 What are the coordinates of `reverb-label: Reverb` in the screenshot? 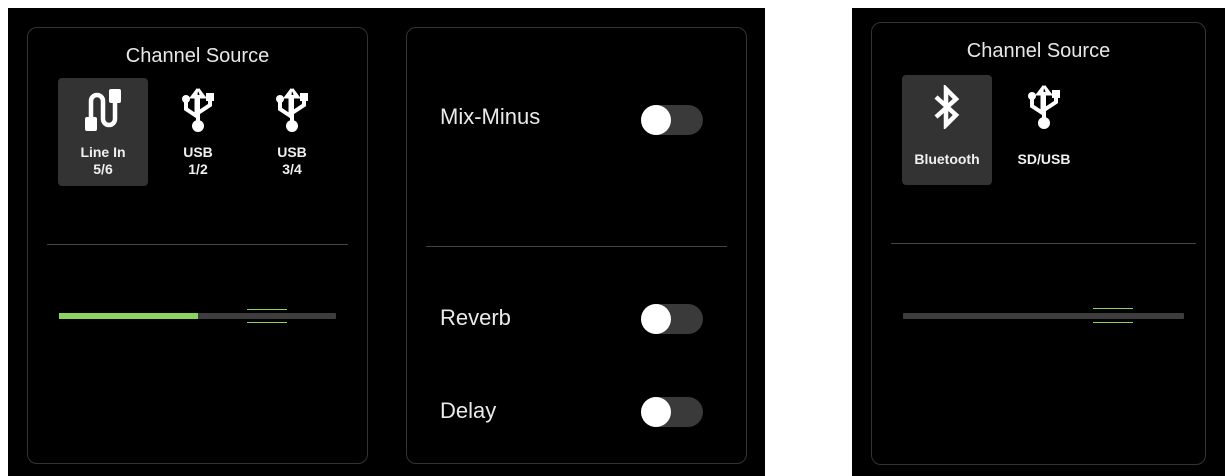 It's located at (475, 317).